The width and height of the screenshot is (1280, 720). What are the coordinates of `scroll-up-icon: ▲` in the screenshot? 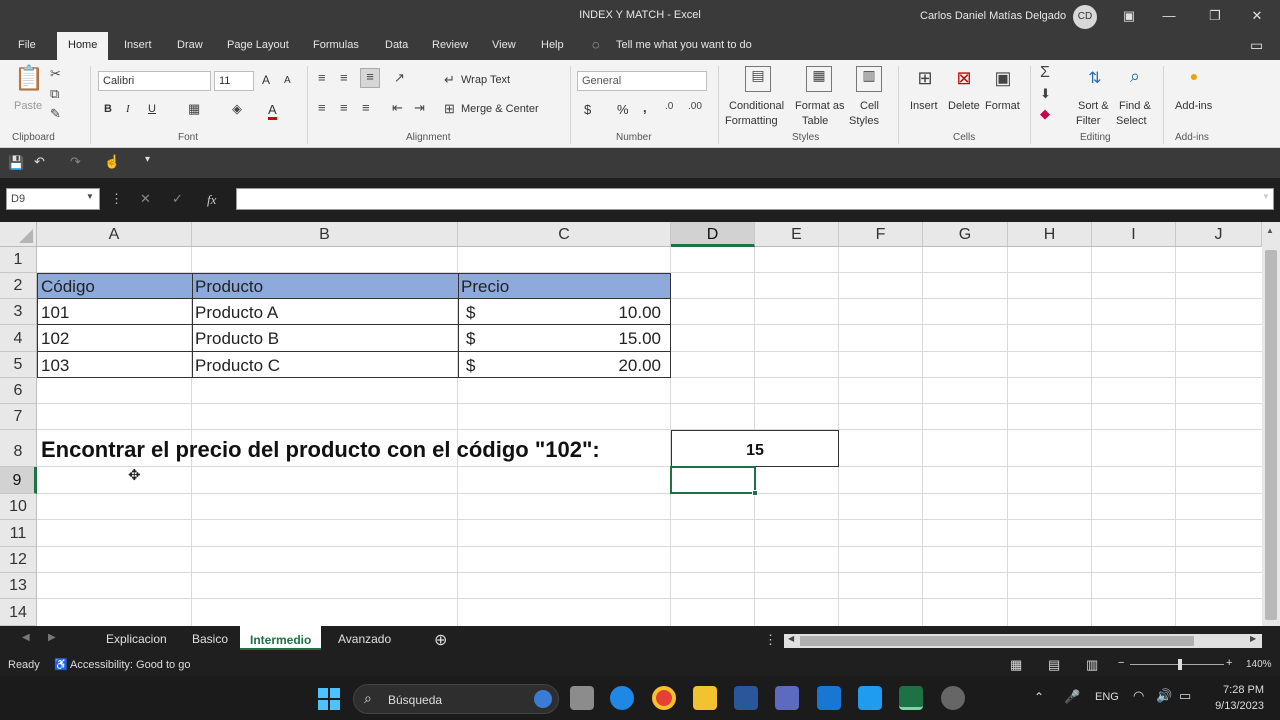 It's located at (1270, 230).